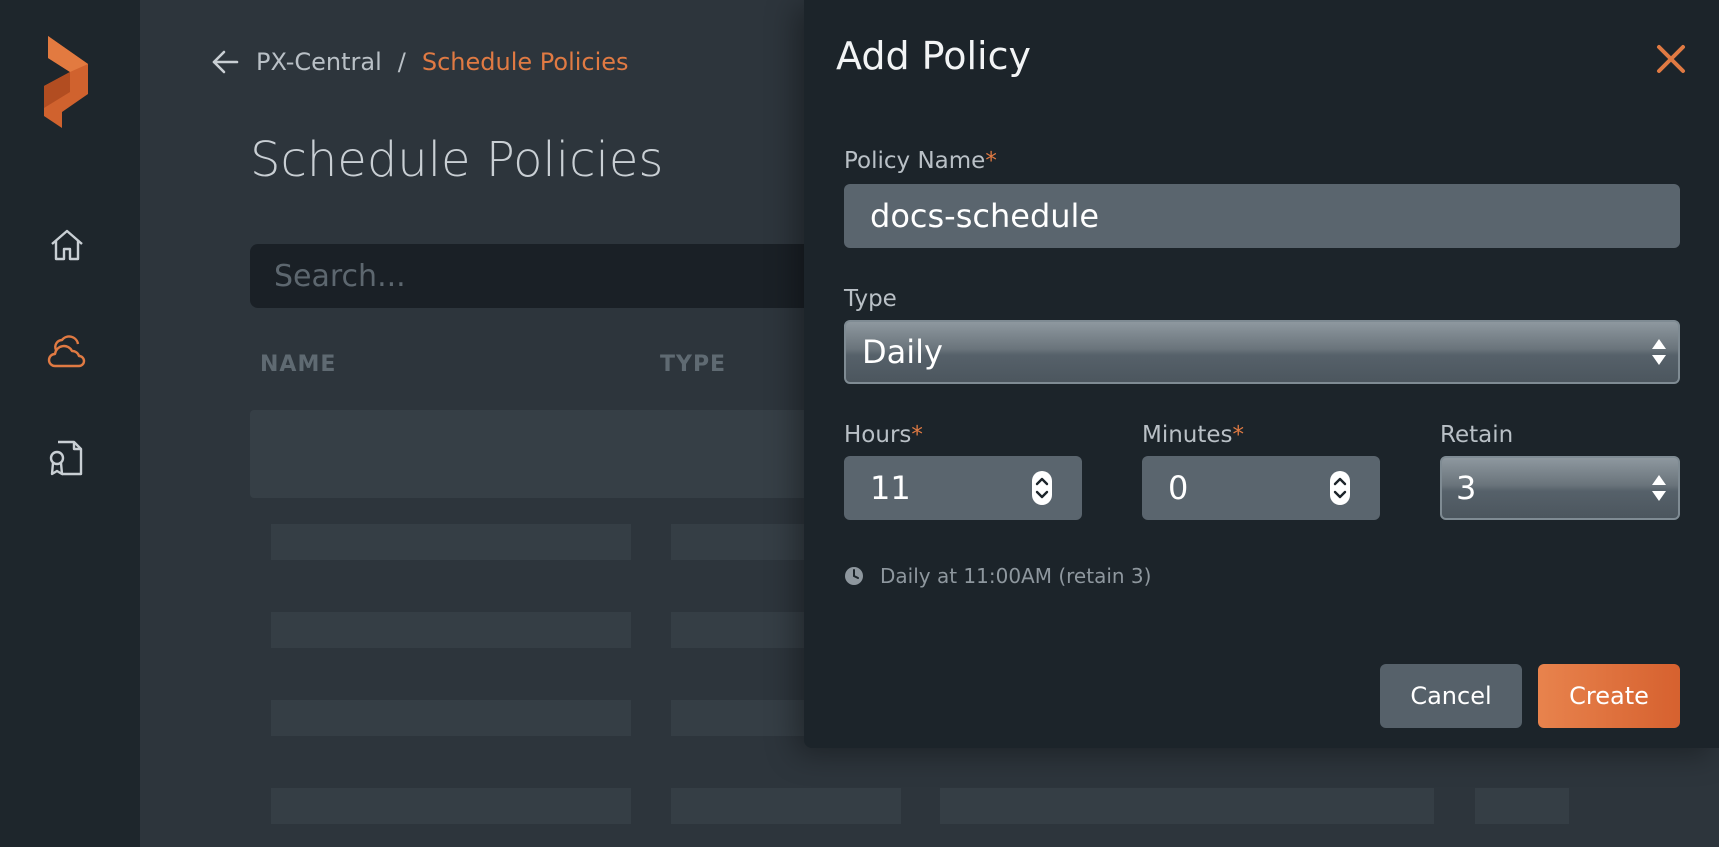 The width and height of the screenshot is (1719, 847). I want to click on type-label: Type, so click(870, 299).